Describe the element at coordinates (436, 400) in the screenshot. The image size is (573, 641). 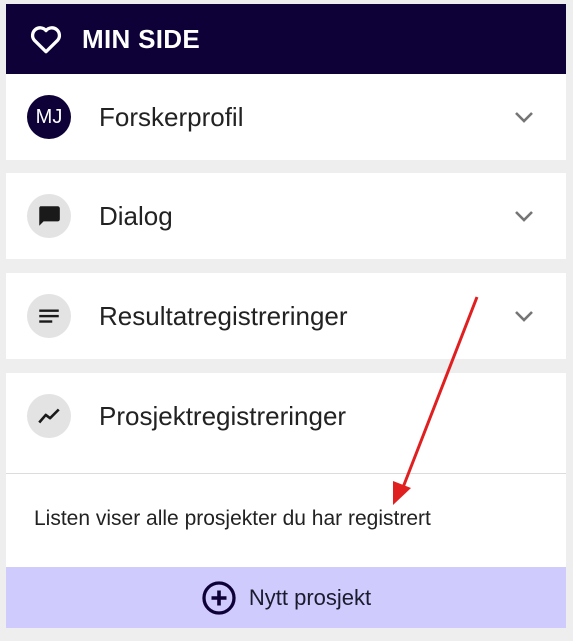
I see `annotation-arrow` at that location.